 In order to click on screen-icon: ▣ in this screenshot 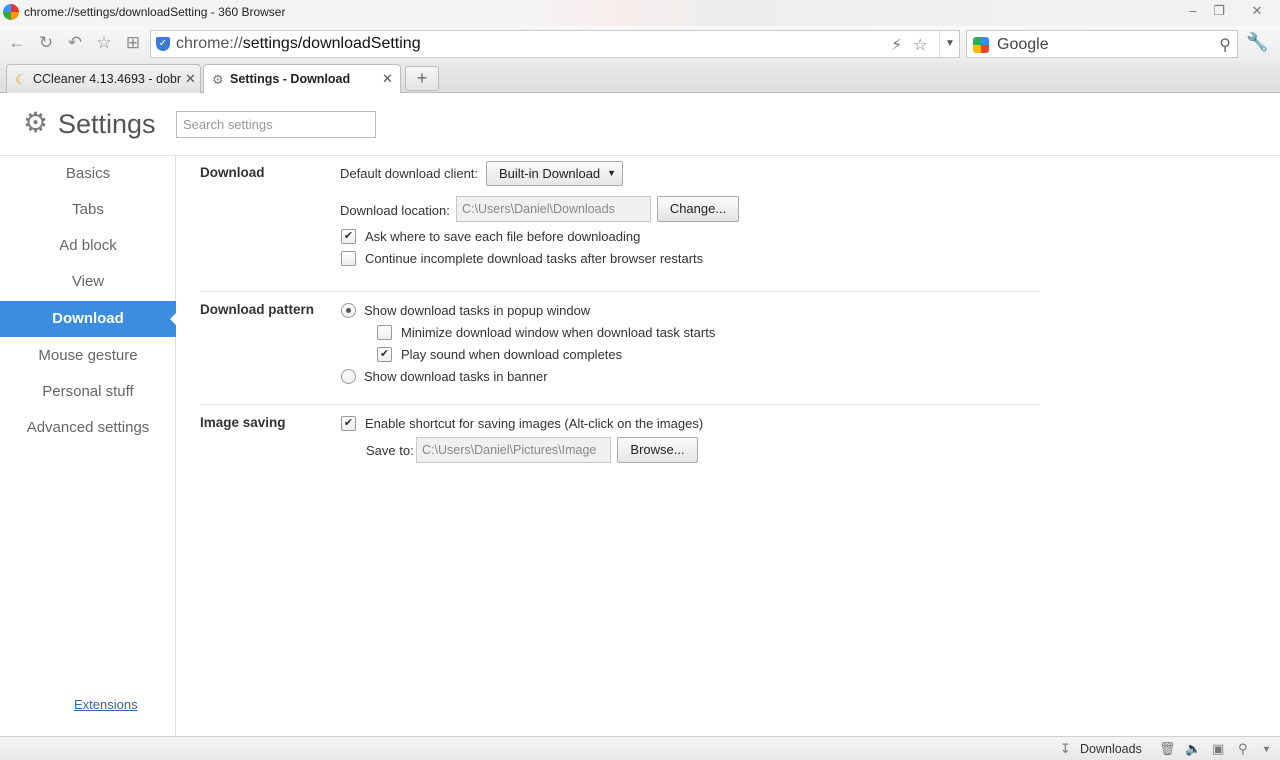, I will do `click(1218, 749)`.